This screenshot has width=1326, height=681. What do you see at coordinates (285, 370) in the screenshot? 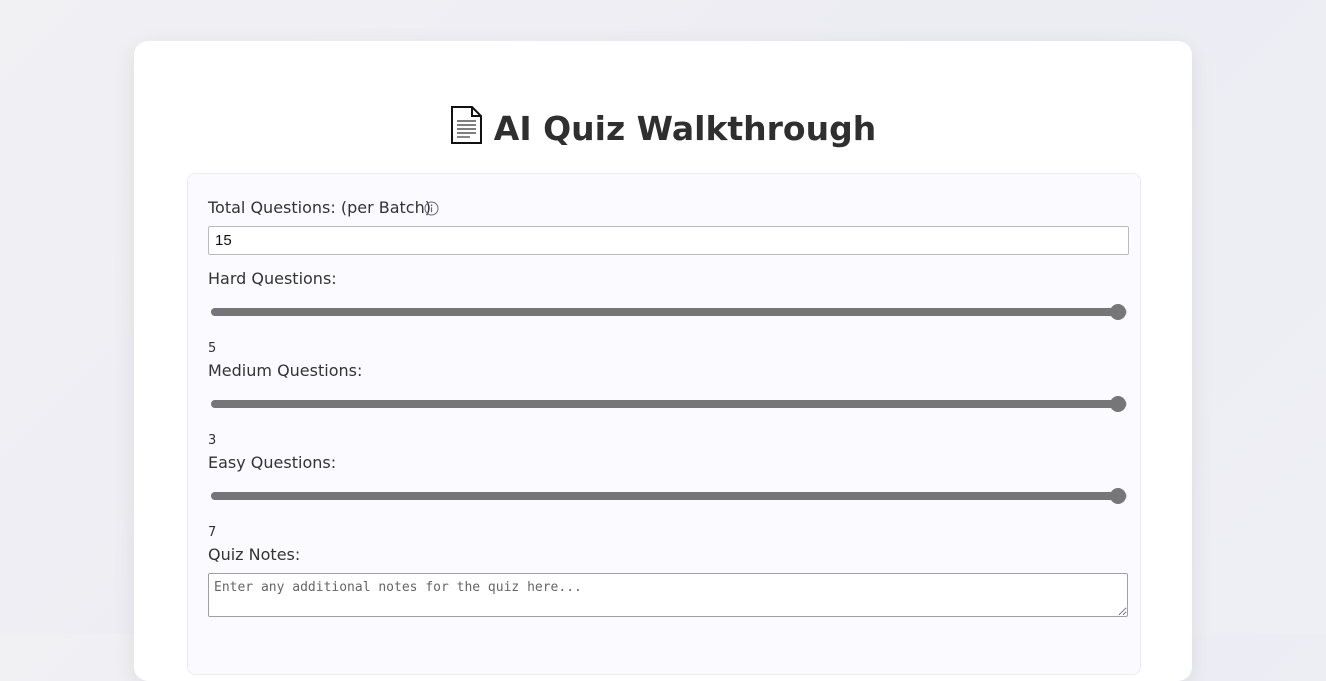
I see `medium-questions-label: Medium Questions:` at bounding box center [285, 370].